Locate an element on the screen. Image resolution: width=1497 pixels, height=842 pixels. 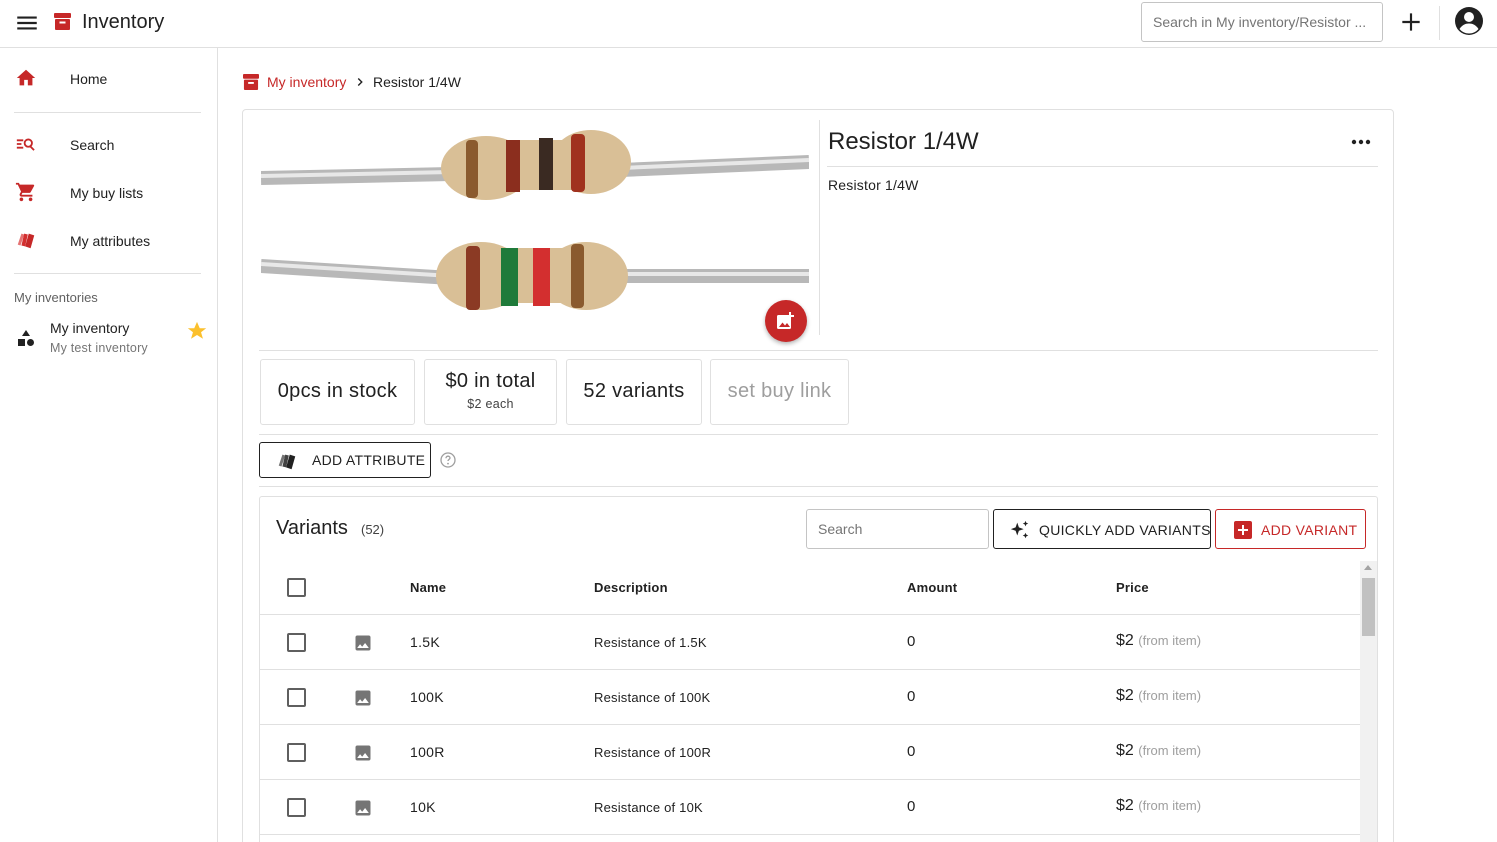
unit-price: $2 each is located at coordinates (490, 404).